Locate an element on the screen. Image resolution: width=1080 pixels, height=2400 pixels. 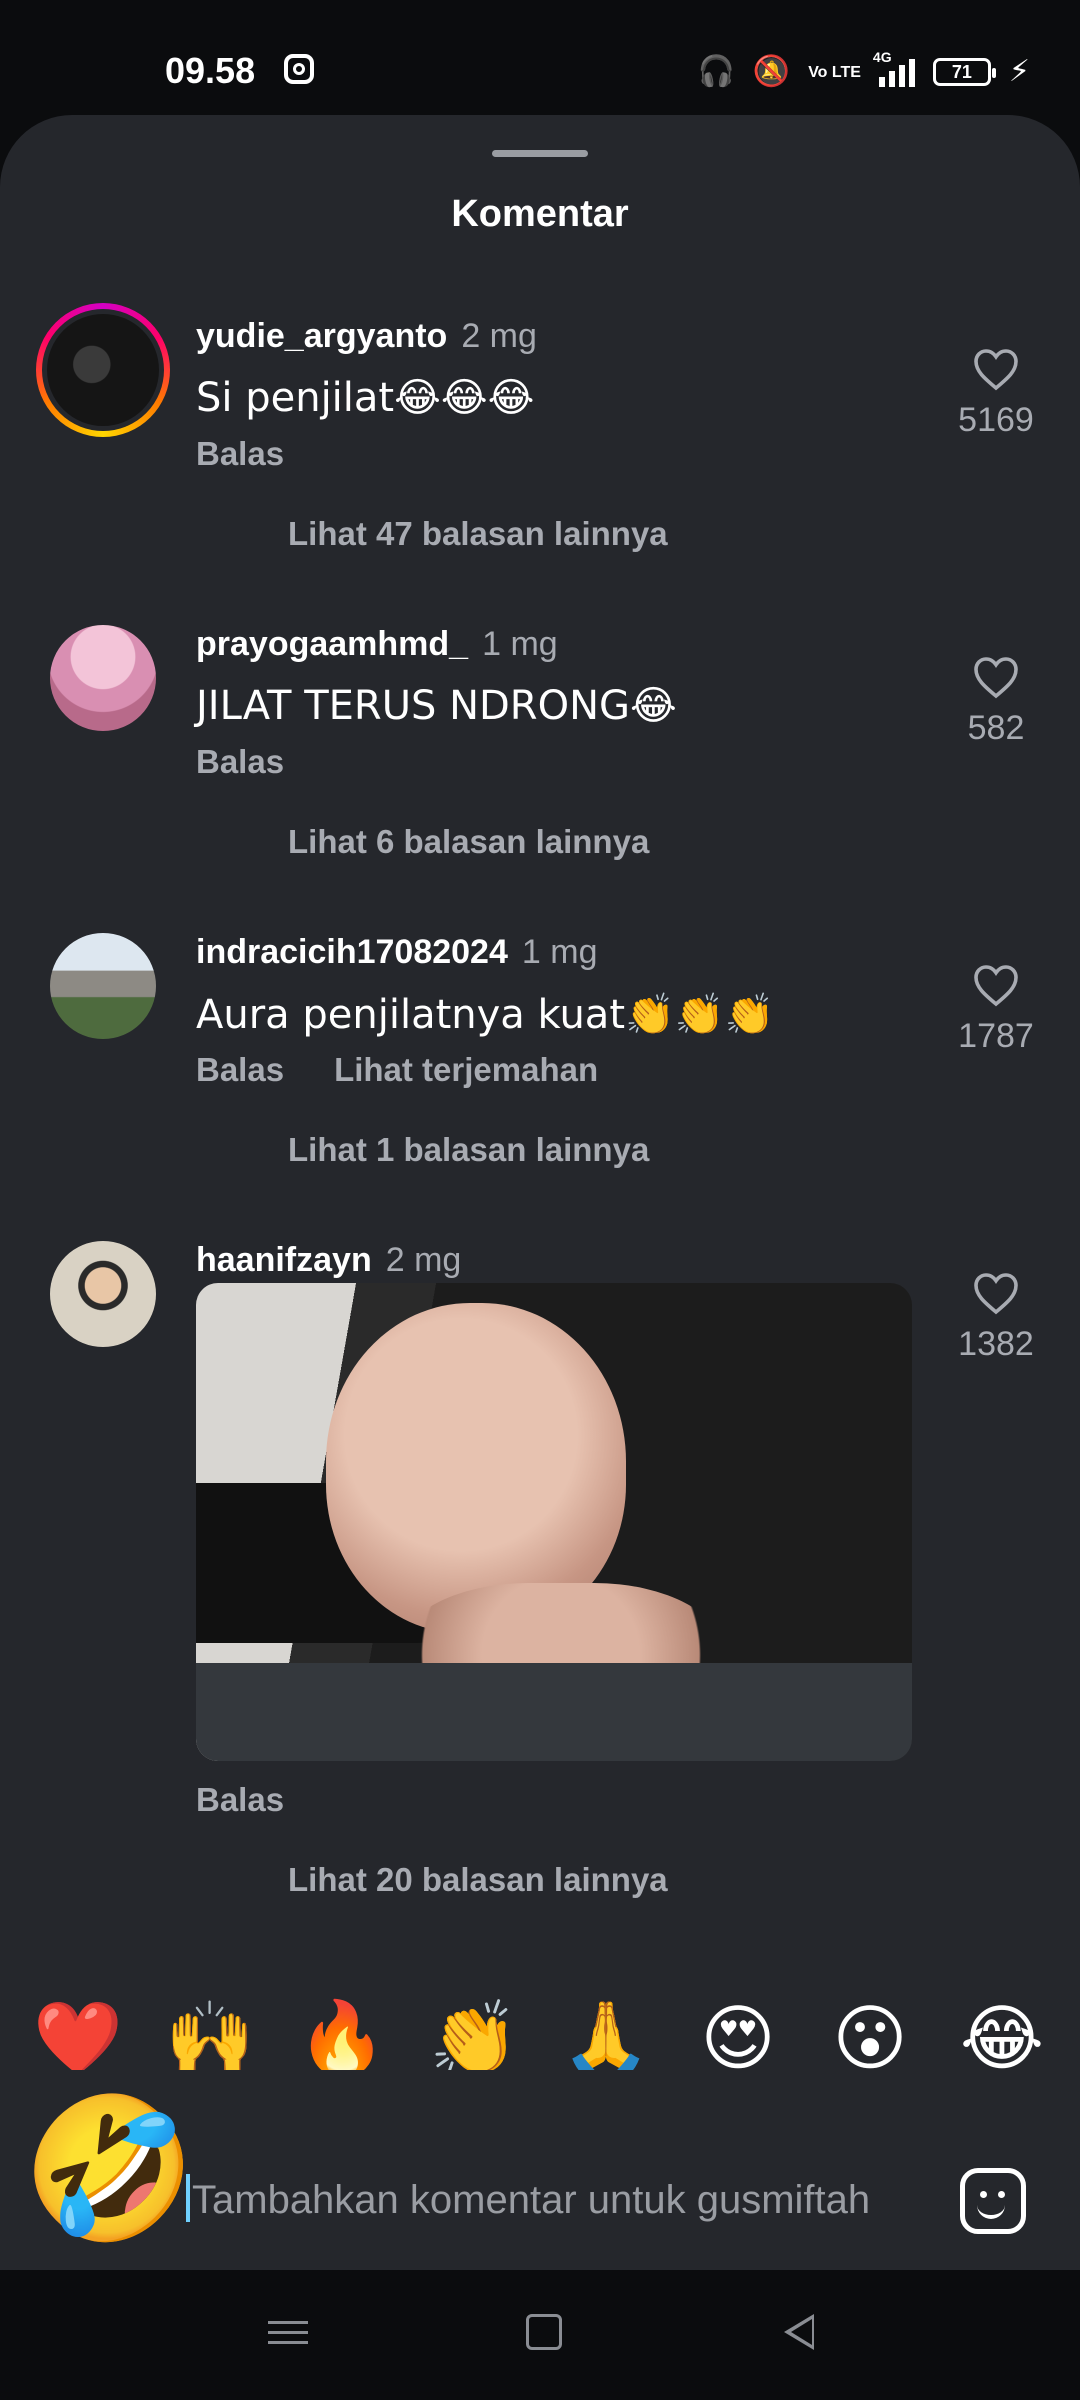
like-button: 582 is located at coordinates (996, 701).